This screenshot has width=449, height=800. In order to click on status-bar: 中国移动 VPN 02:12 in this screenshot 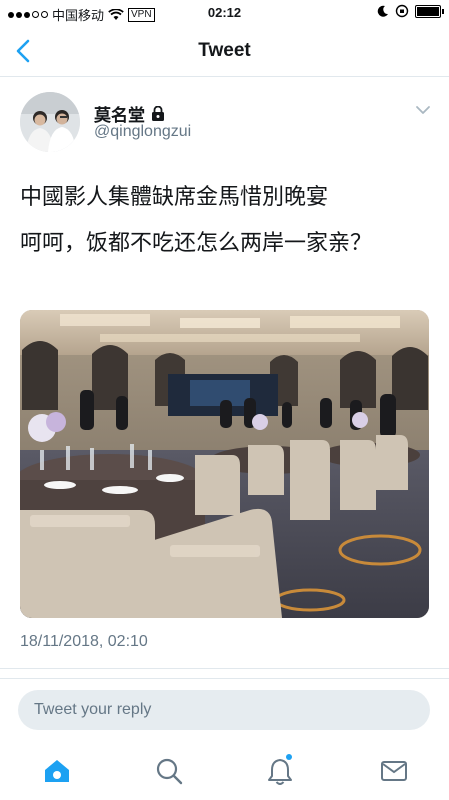, I will do `click(224, 13)`.